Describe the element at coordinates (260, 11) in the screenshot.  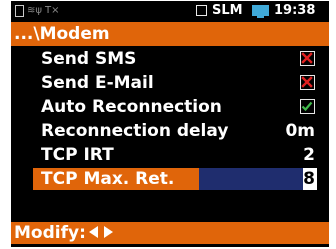
I see `battery-icon` at that location.